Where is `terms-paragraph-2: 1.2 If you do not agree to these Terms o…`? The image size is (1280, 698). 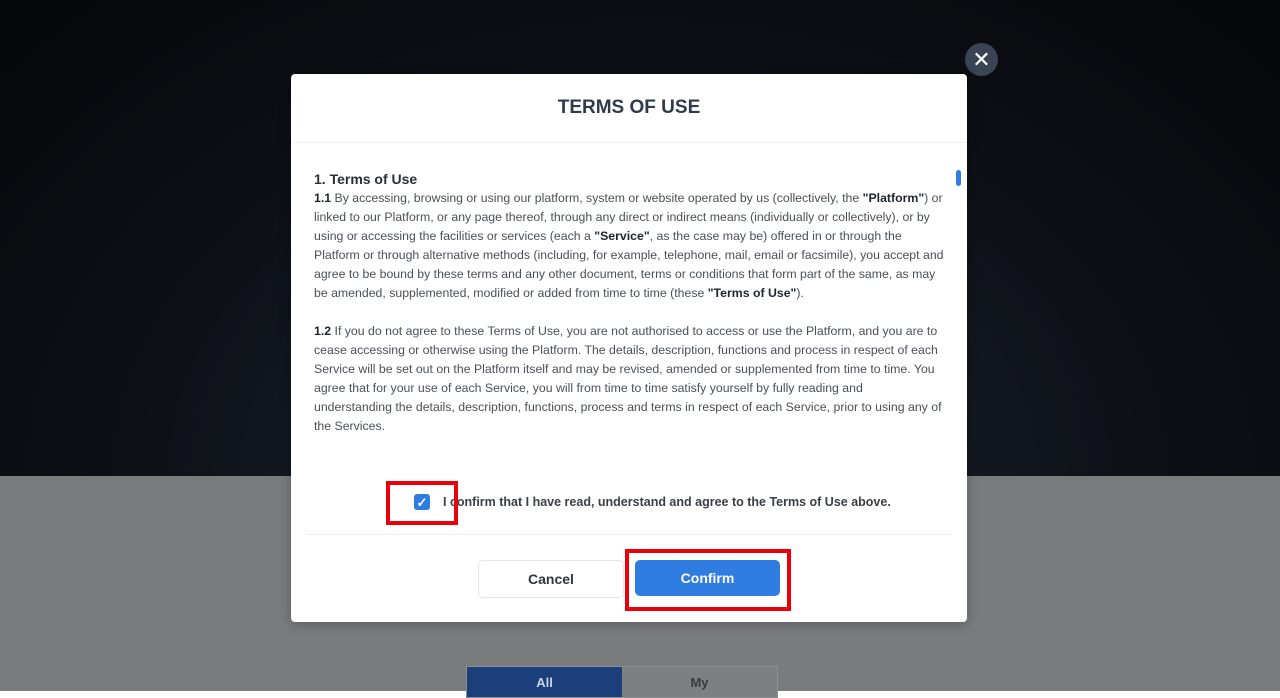 terms-paragraph-2: 1.2 If you do not agree to these Terms o… is located at coordinates (628, 378).